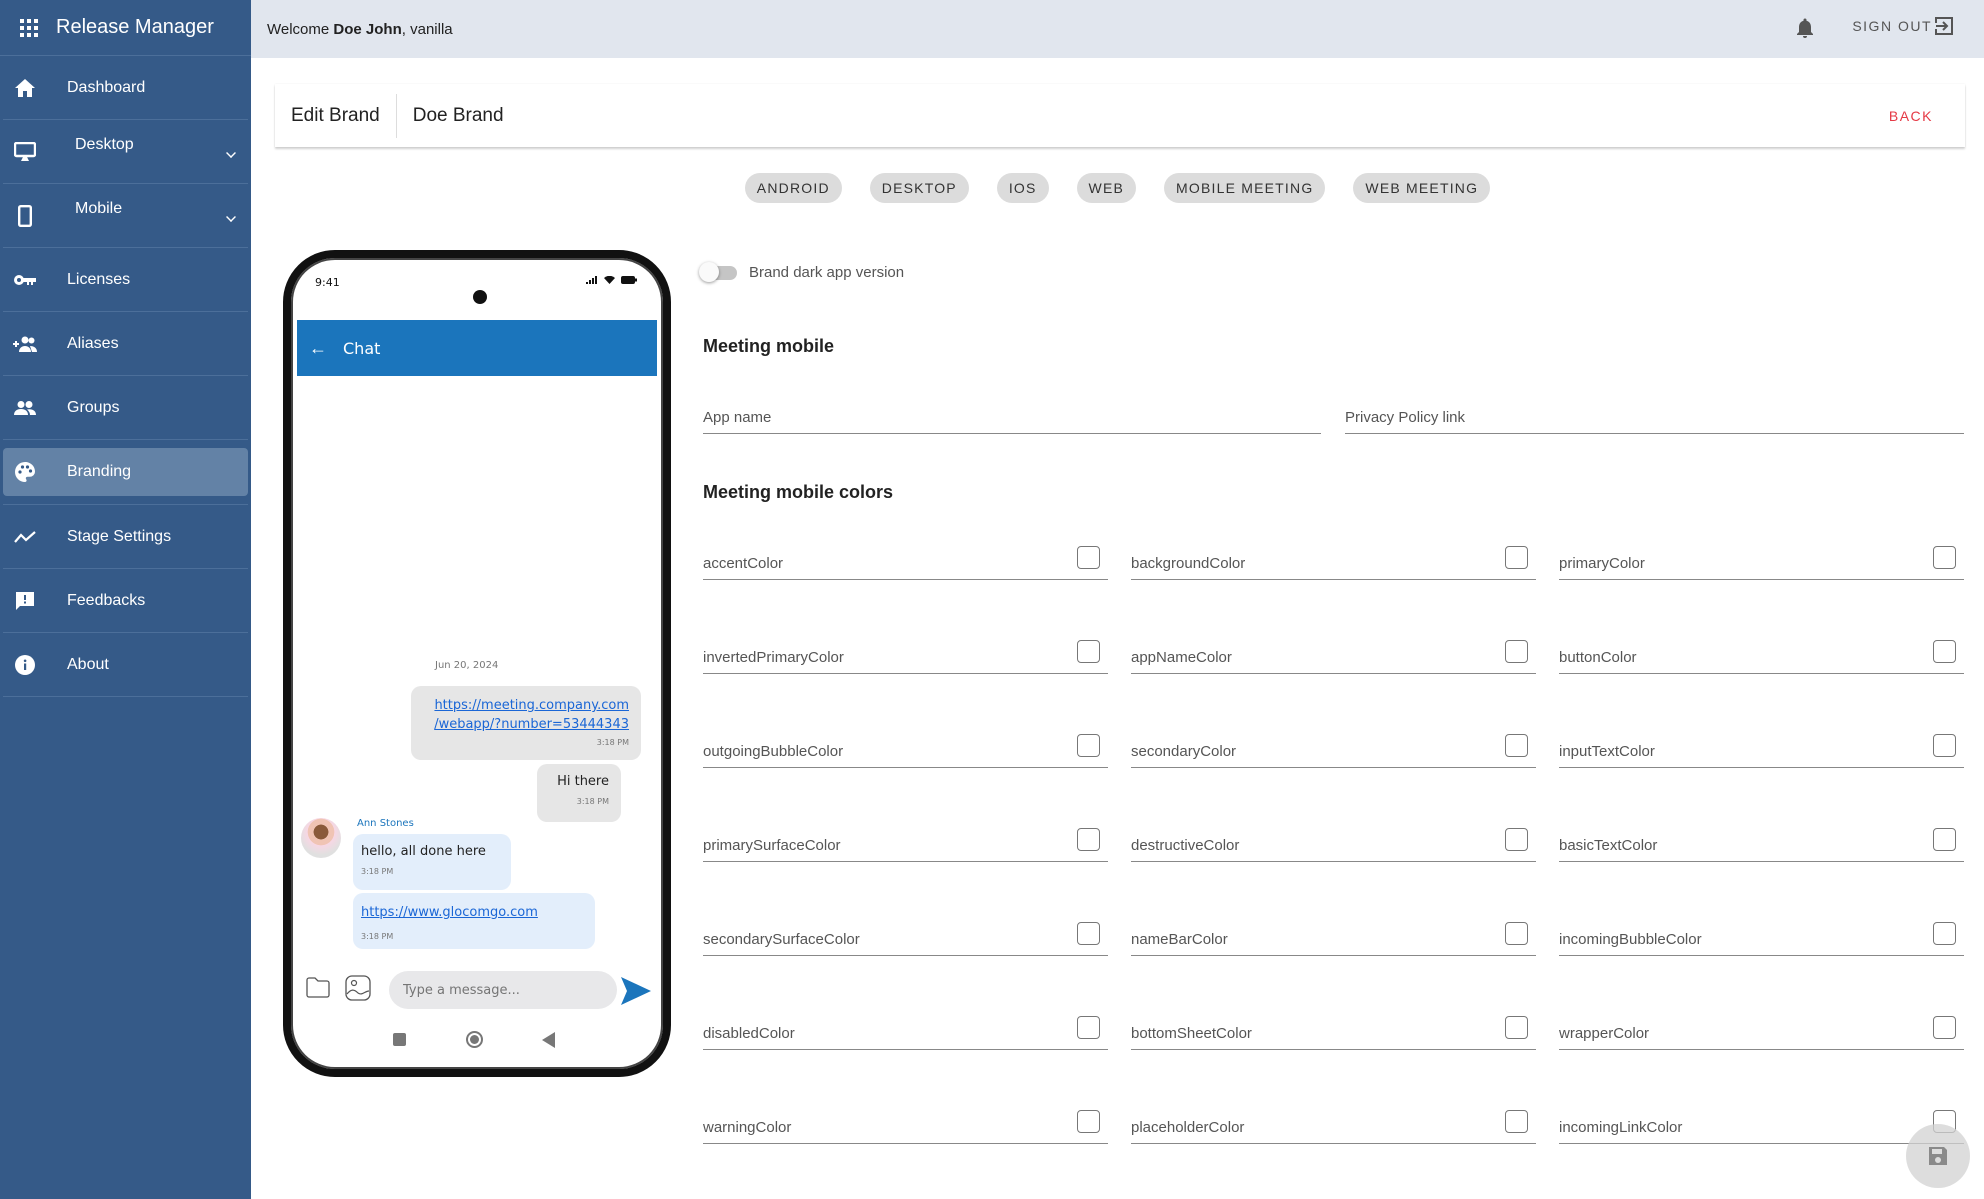 The image size is (1984, 1199). Describe the element at coordinates (358, 988) in the screenshot. I see `image-icon` at that location.